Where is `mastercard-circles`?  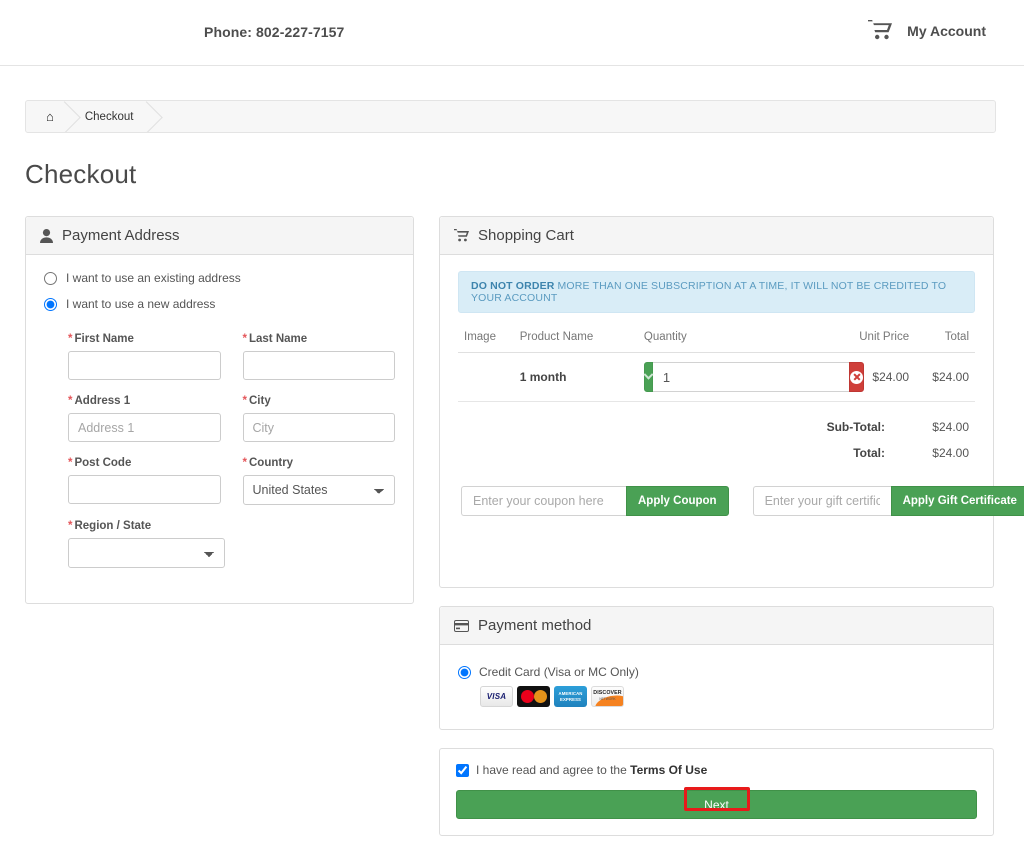
mastercard-circles is located at coordinates (533, 696).